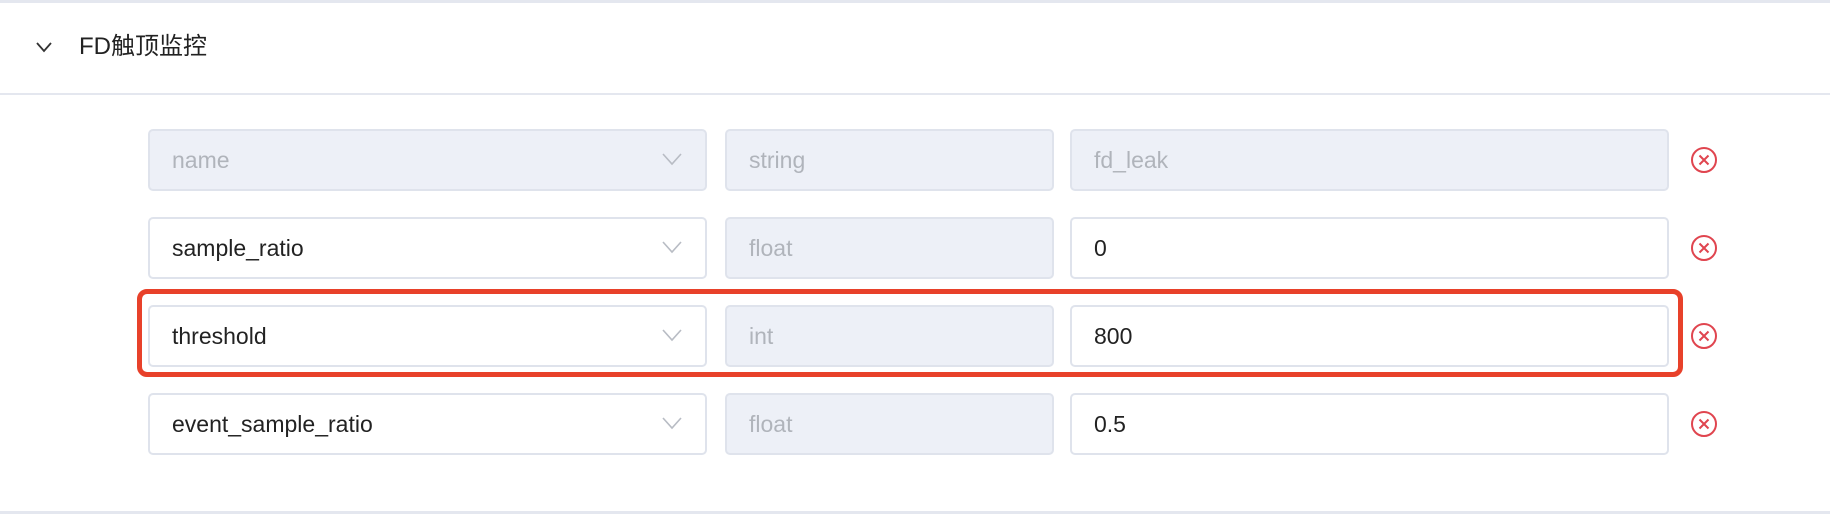 The height and width of the screenshot is (514, 1830). I want to click on param-value: fd_leak, so click(1131, 160).